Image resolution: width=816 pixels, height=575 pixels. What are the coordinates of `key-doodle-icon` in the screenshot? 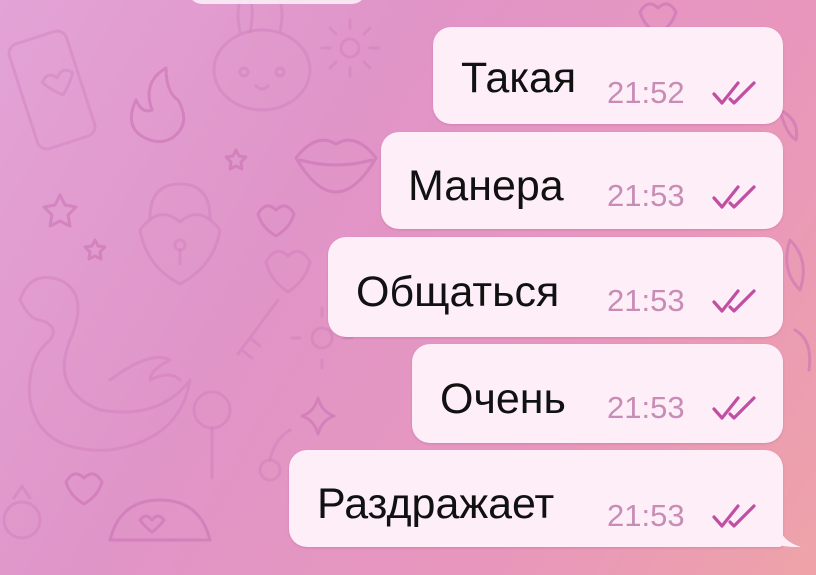 It's located at (274, 304).